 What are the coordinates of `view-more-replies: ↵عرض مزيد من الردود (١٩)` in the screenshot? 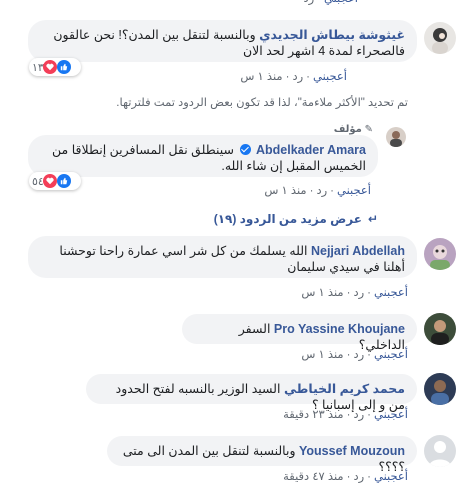 It's located at (296, 219).